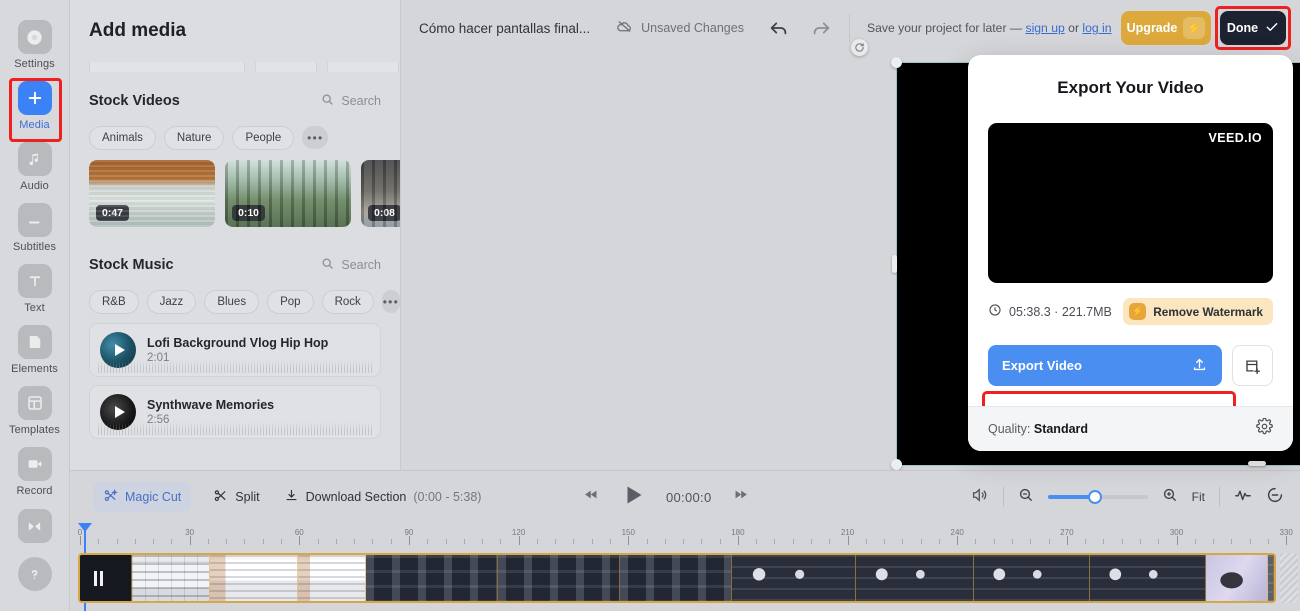  I want to click on zoom-slider-knob, so click(1094, 497).